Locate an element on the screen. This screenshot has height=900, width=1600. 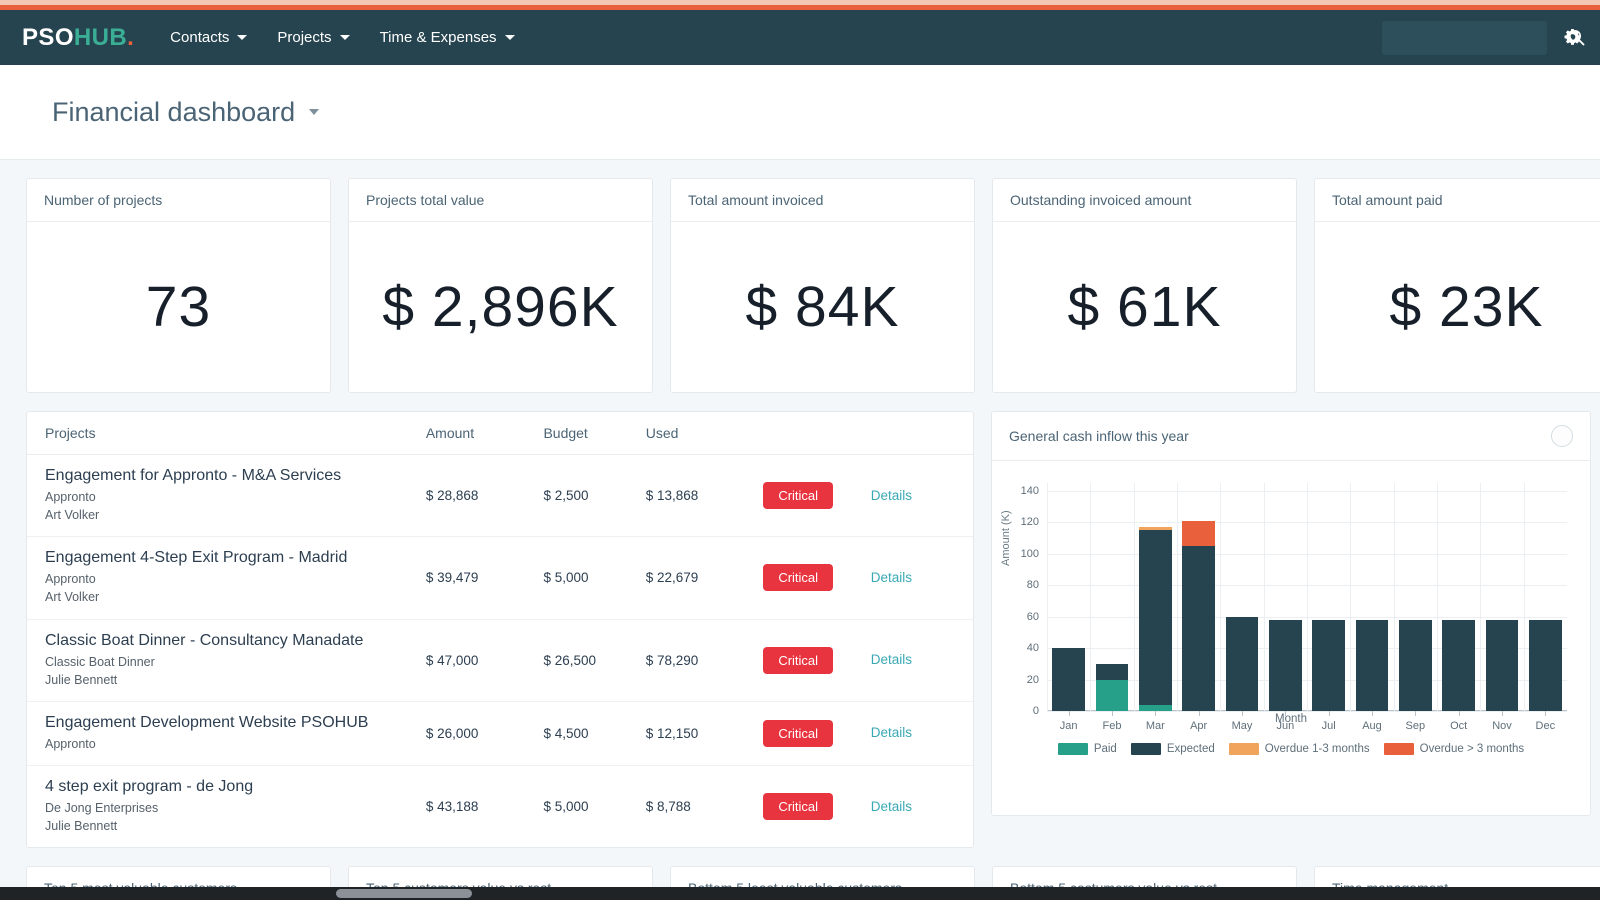
dashboard-selector-chevron-icon is located at coordinates (314, 112).